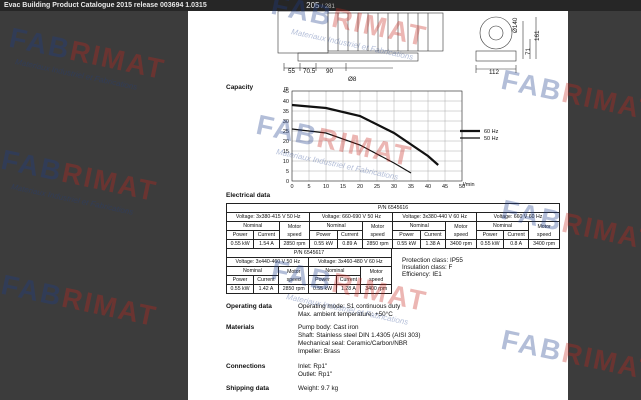 This screenshot has width=641, height=400. What do you see at coordinates (312, 5) in the screenshot?
I see `current-page-number: 205` at bounding box center [312, 5].